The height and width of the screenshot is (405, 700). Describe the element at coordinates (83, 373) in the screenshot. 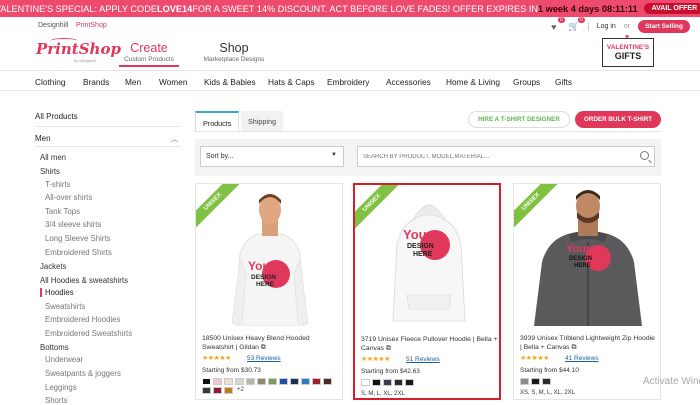

I see `sidebar-item-sweatpants: Sweatpants & joggers` at that location.